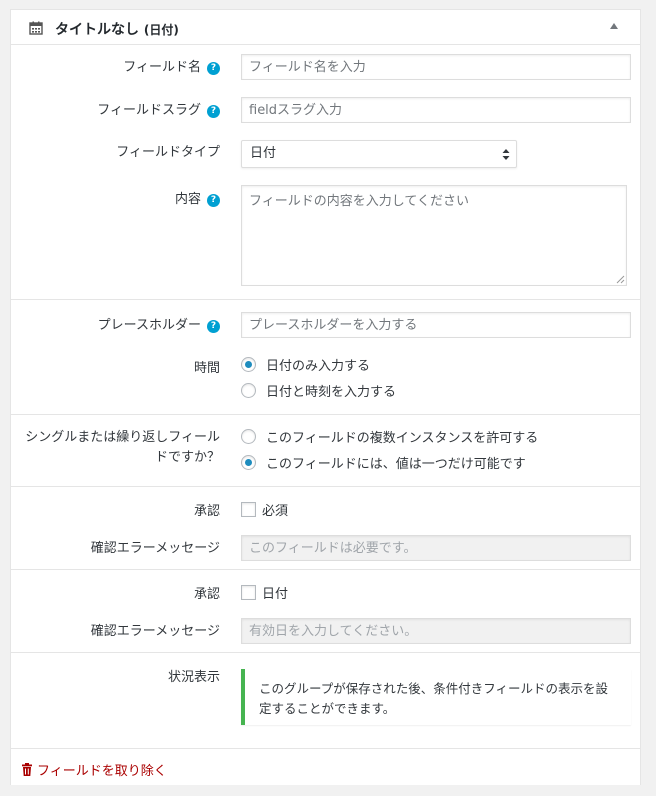 This screenshot has width=656, height=796. I want to click on time-option-date-time: 日付と時刻を入力する, so click(319, 390).